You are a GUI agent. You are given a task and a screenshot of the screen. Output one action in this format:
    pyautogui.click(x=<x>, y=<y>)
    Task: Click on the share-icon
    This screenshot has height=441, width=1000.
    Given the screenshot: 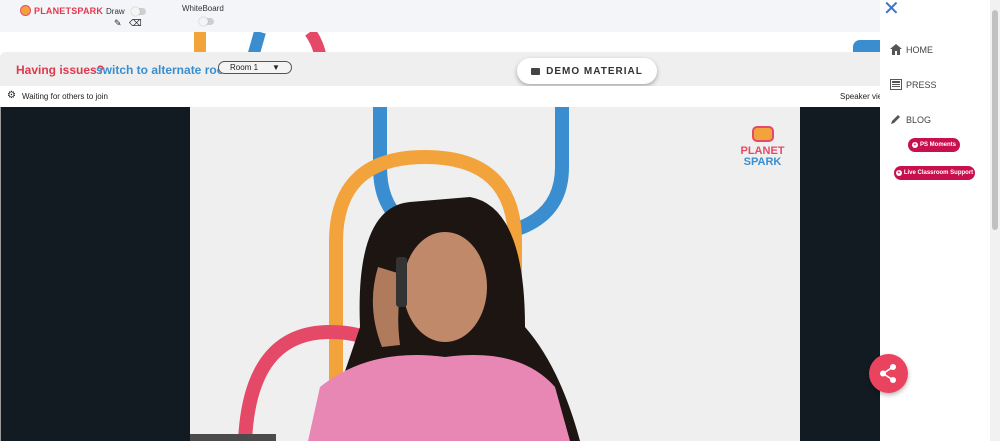 What is the action you would take?
    pyautogui.click(x=888, y=373)
    